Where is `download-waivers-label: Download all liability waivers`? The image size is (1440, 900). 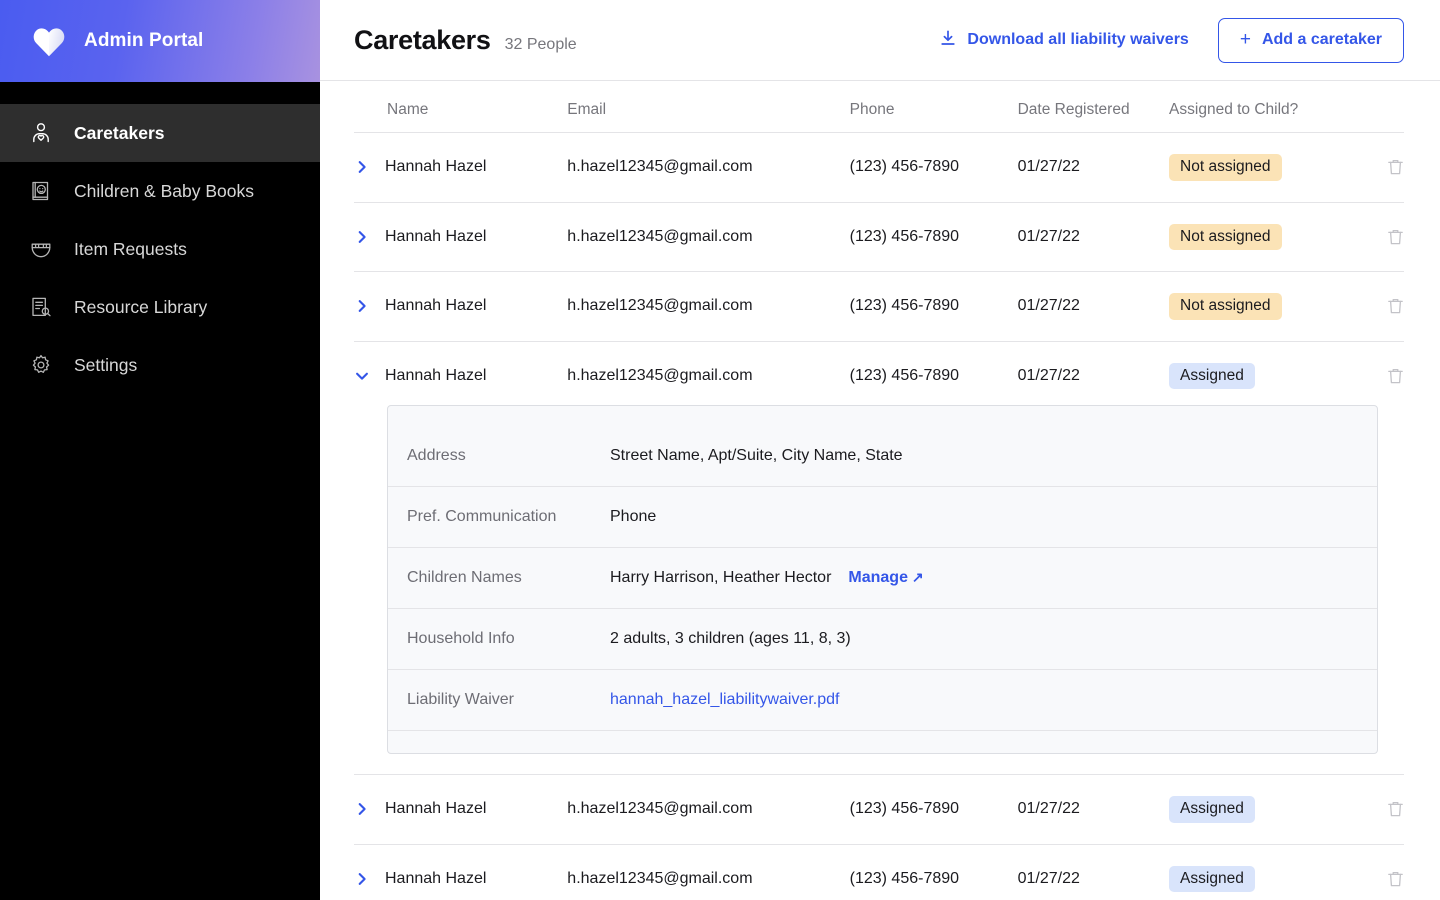
download-waivers-label: Download all liability waivers is located at coordinates (1078, 39).